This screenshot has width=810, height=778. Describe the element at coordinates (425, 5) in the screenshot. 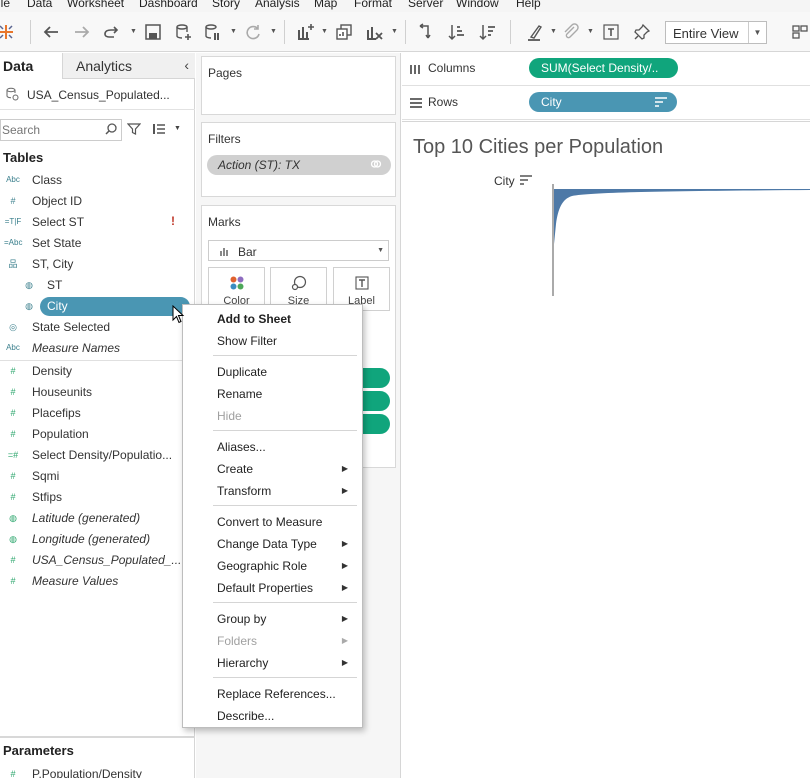

I see `menu-server: Server` at that location.